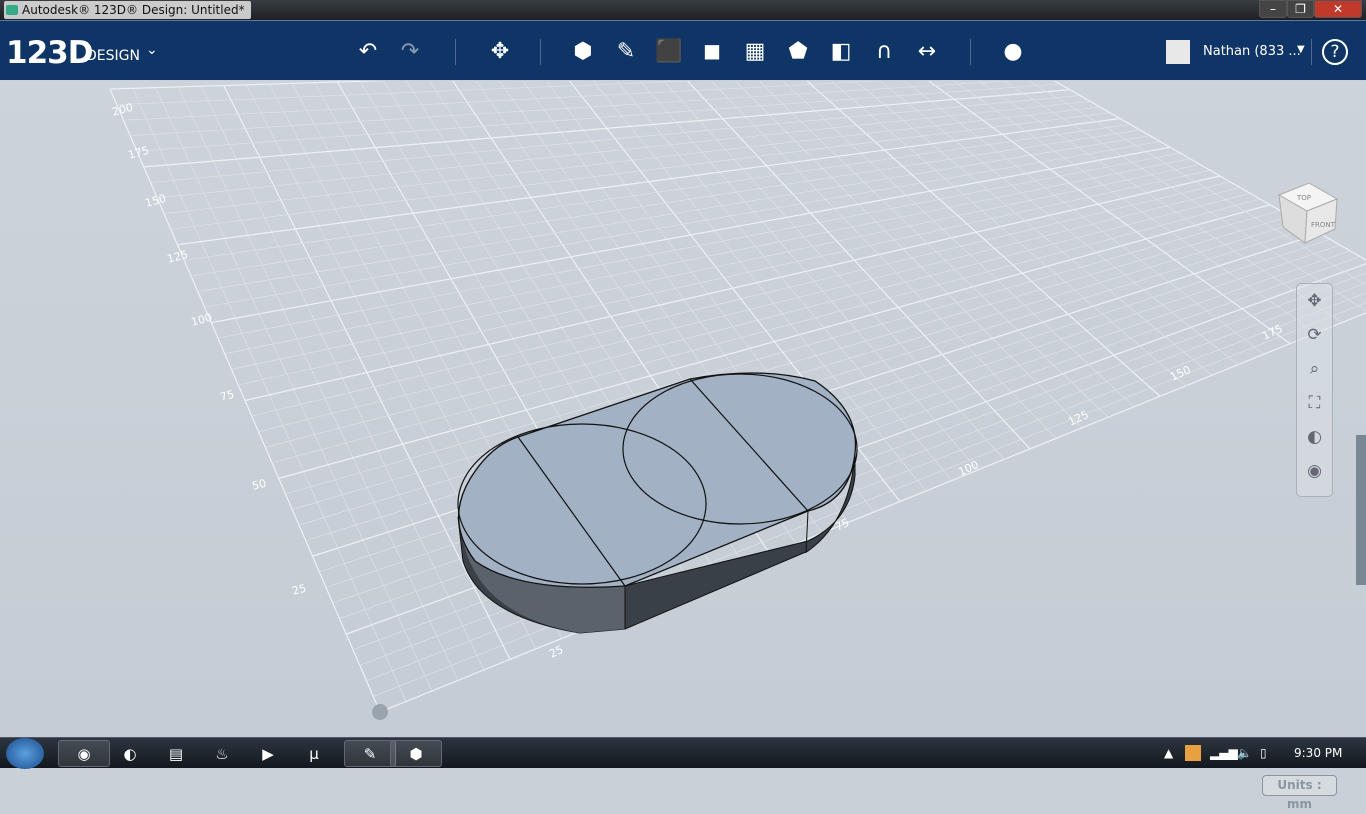 Image resolution: width=1366 pixels, height=814 pixels. I want to click on y-axis-label: 200, so click(123, 110).